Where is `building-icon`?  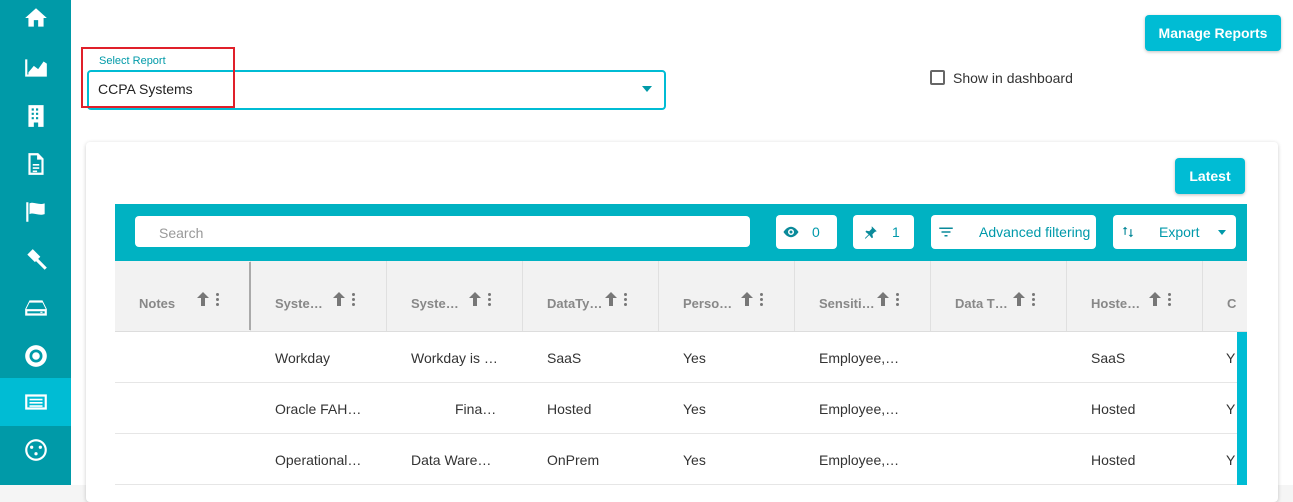
building-icon is located at coordinates (35, 116).